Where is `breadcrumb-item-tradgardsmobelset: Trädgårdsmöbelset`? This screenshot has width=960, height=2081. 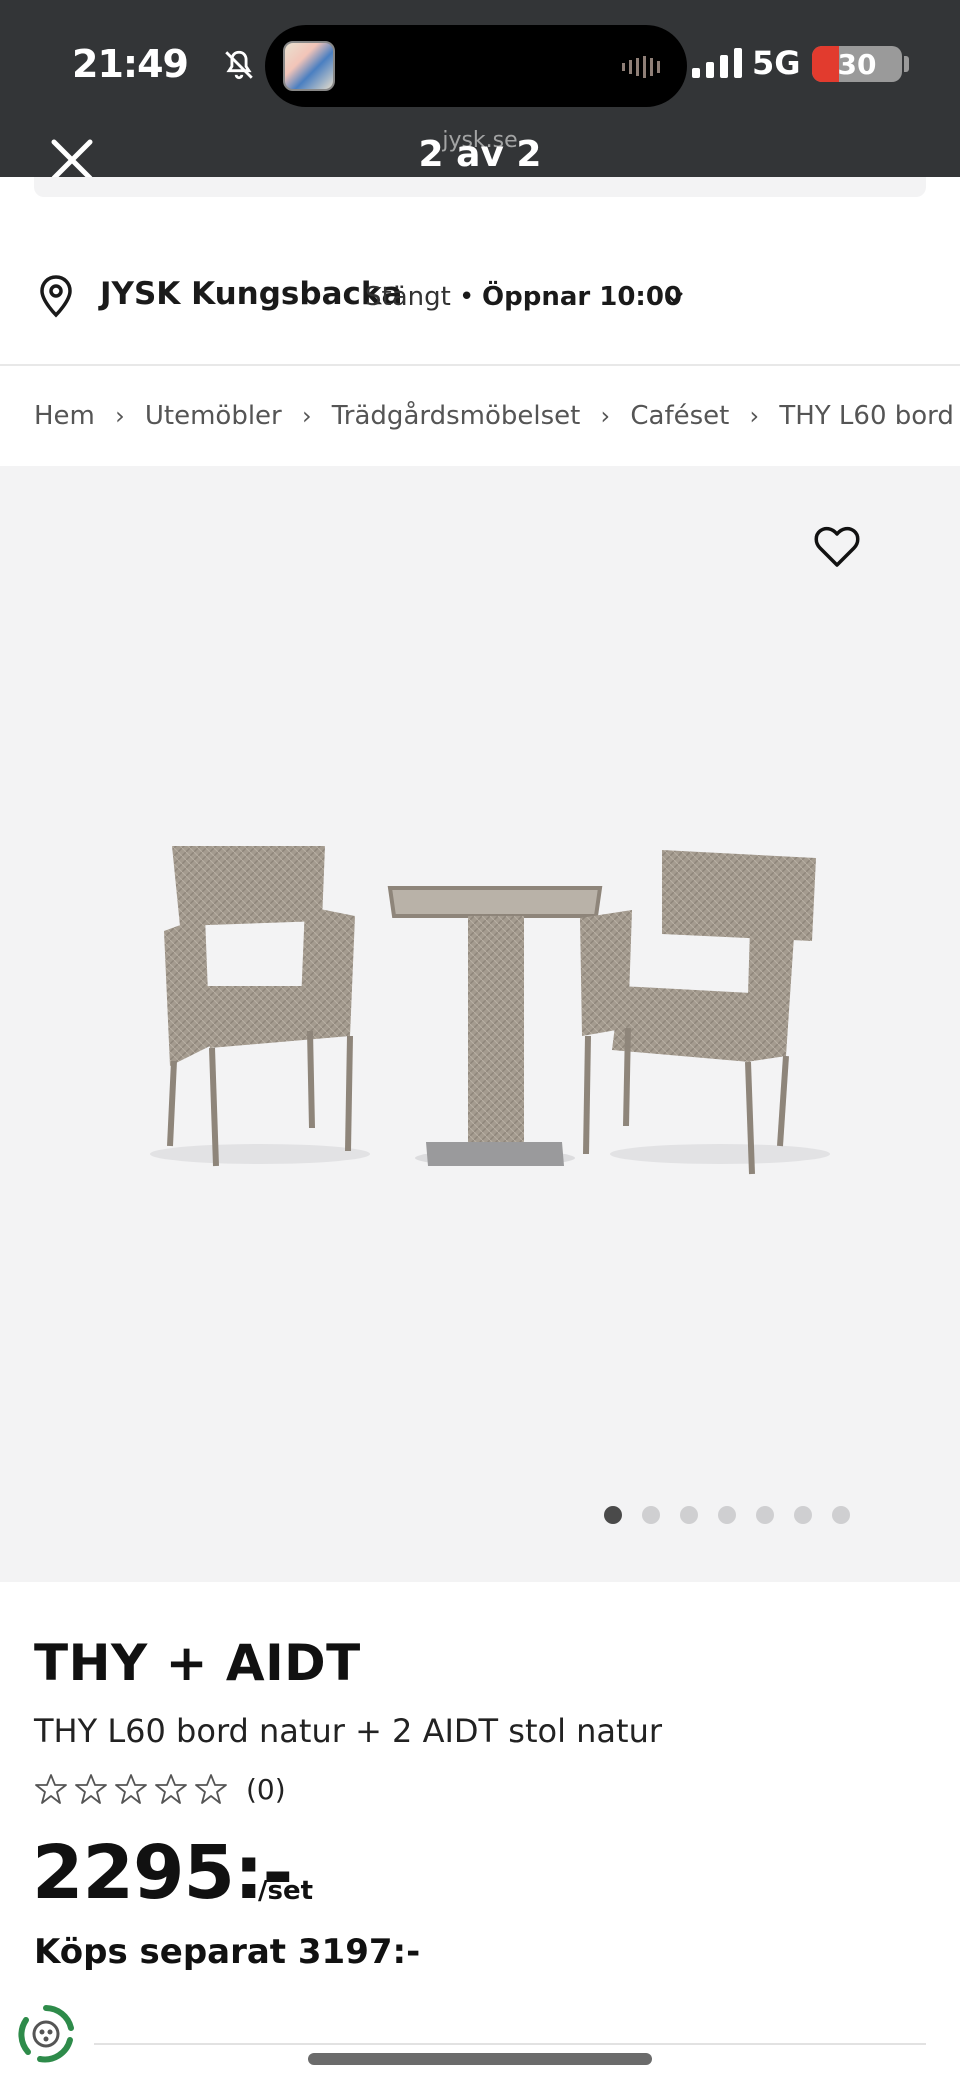 breadcrumb-item-tradgardsmobelset: Trädgårdsmöbelset is located at coordinates (456, 416).